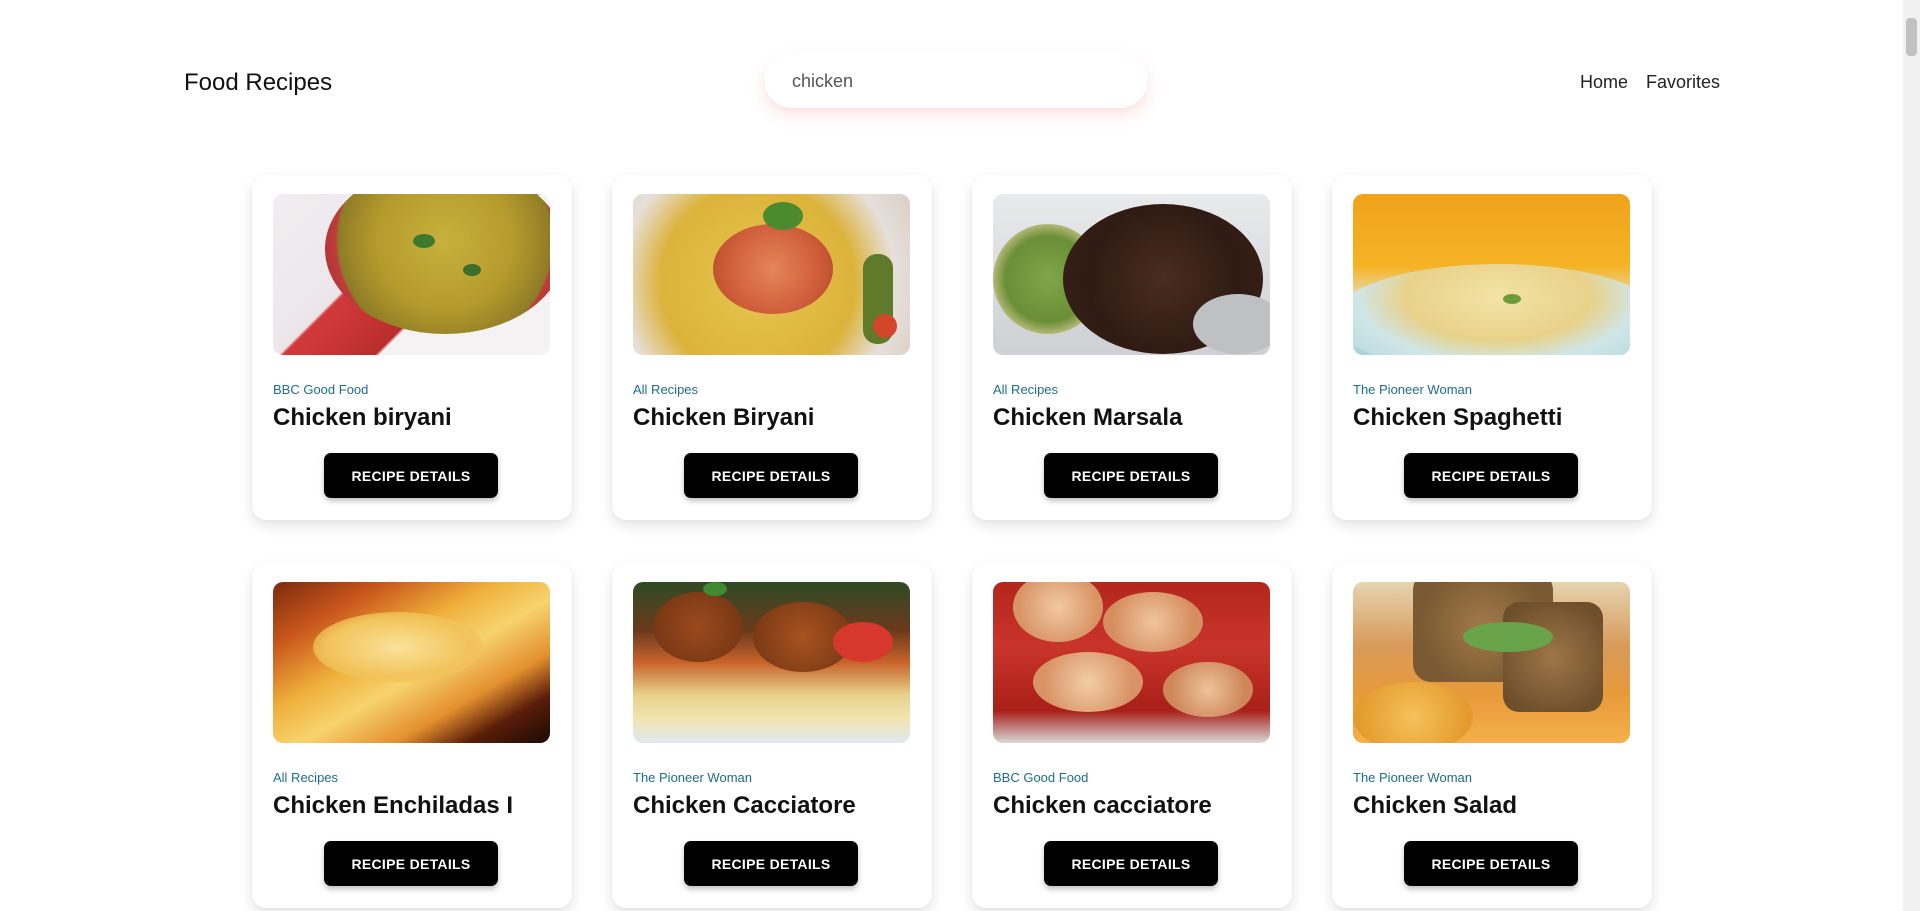  I want to click on recipe-title: Chicken Enchiladas I, so click(393, 805).